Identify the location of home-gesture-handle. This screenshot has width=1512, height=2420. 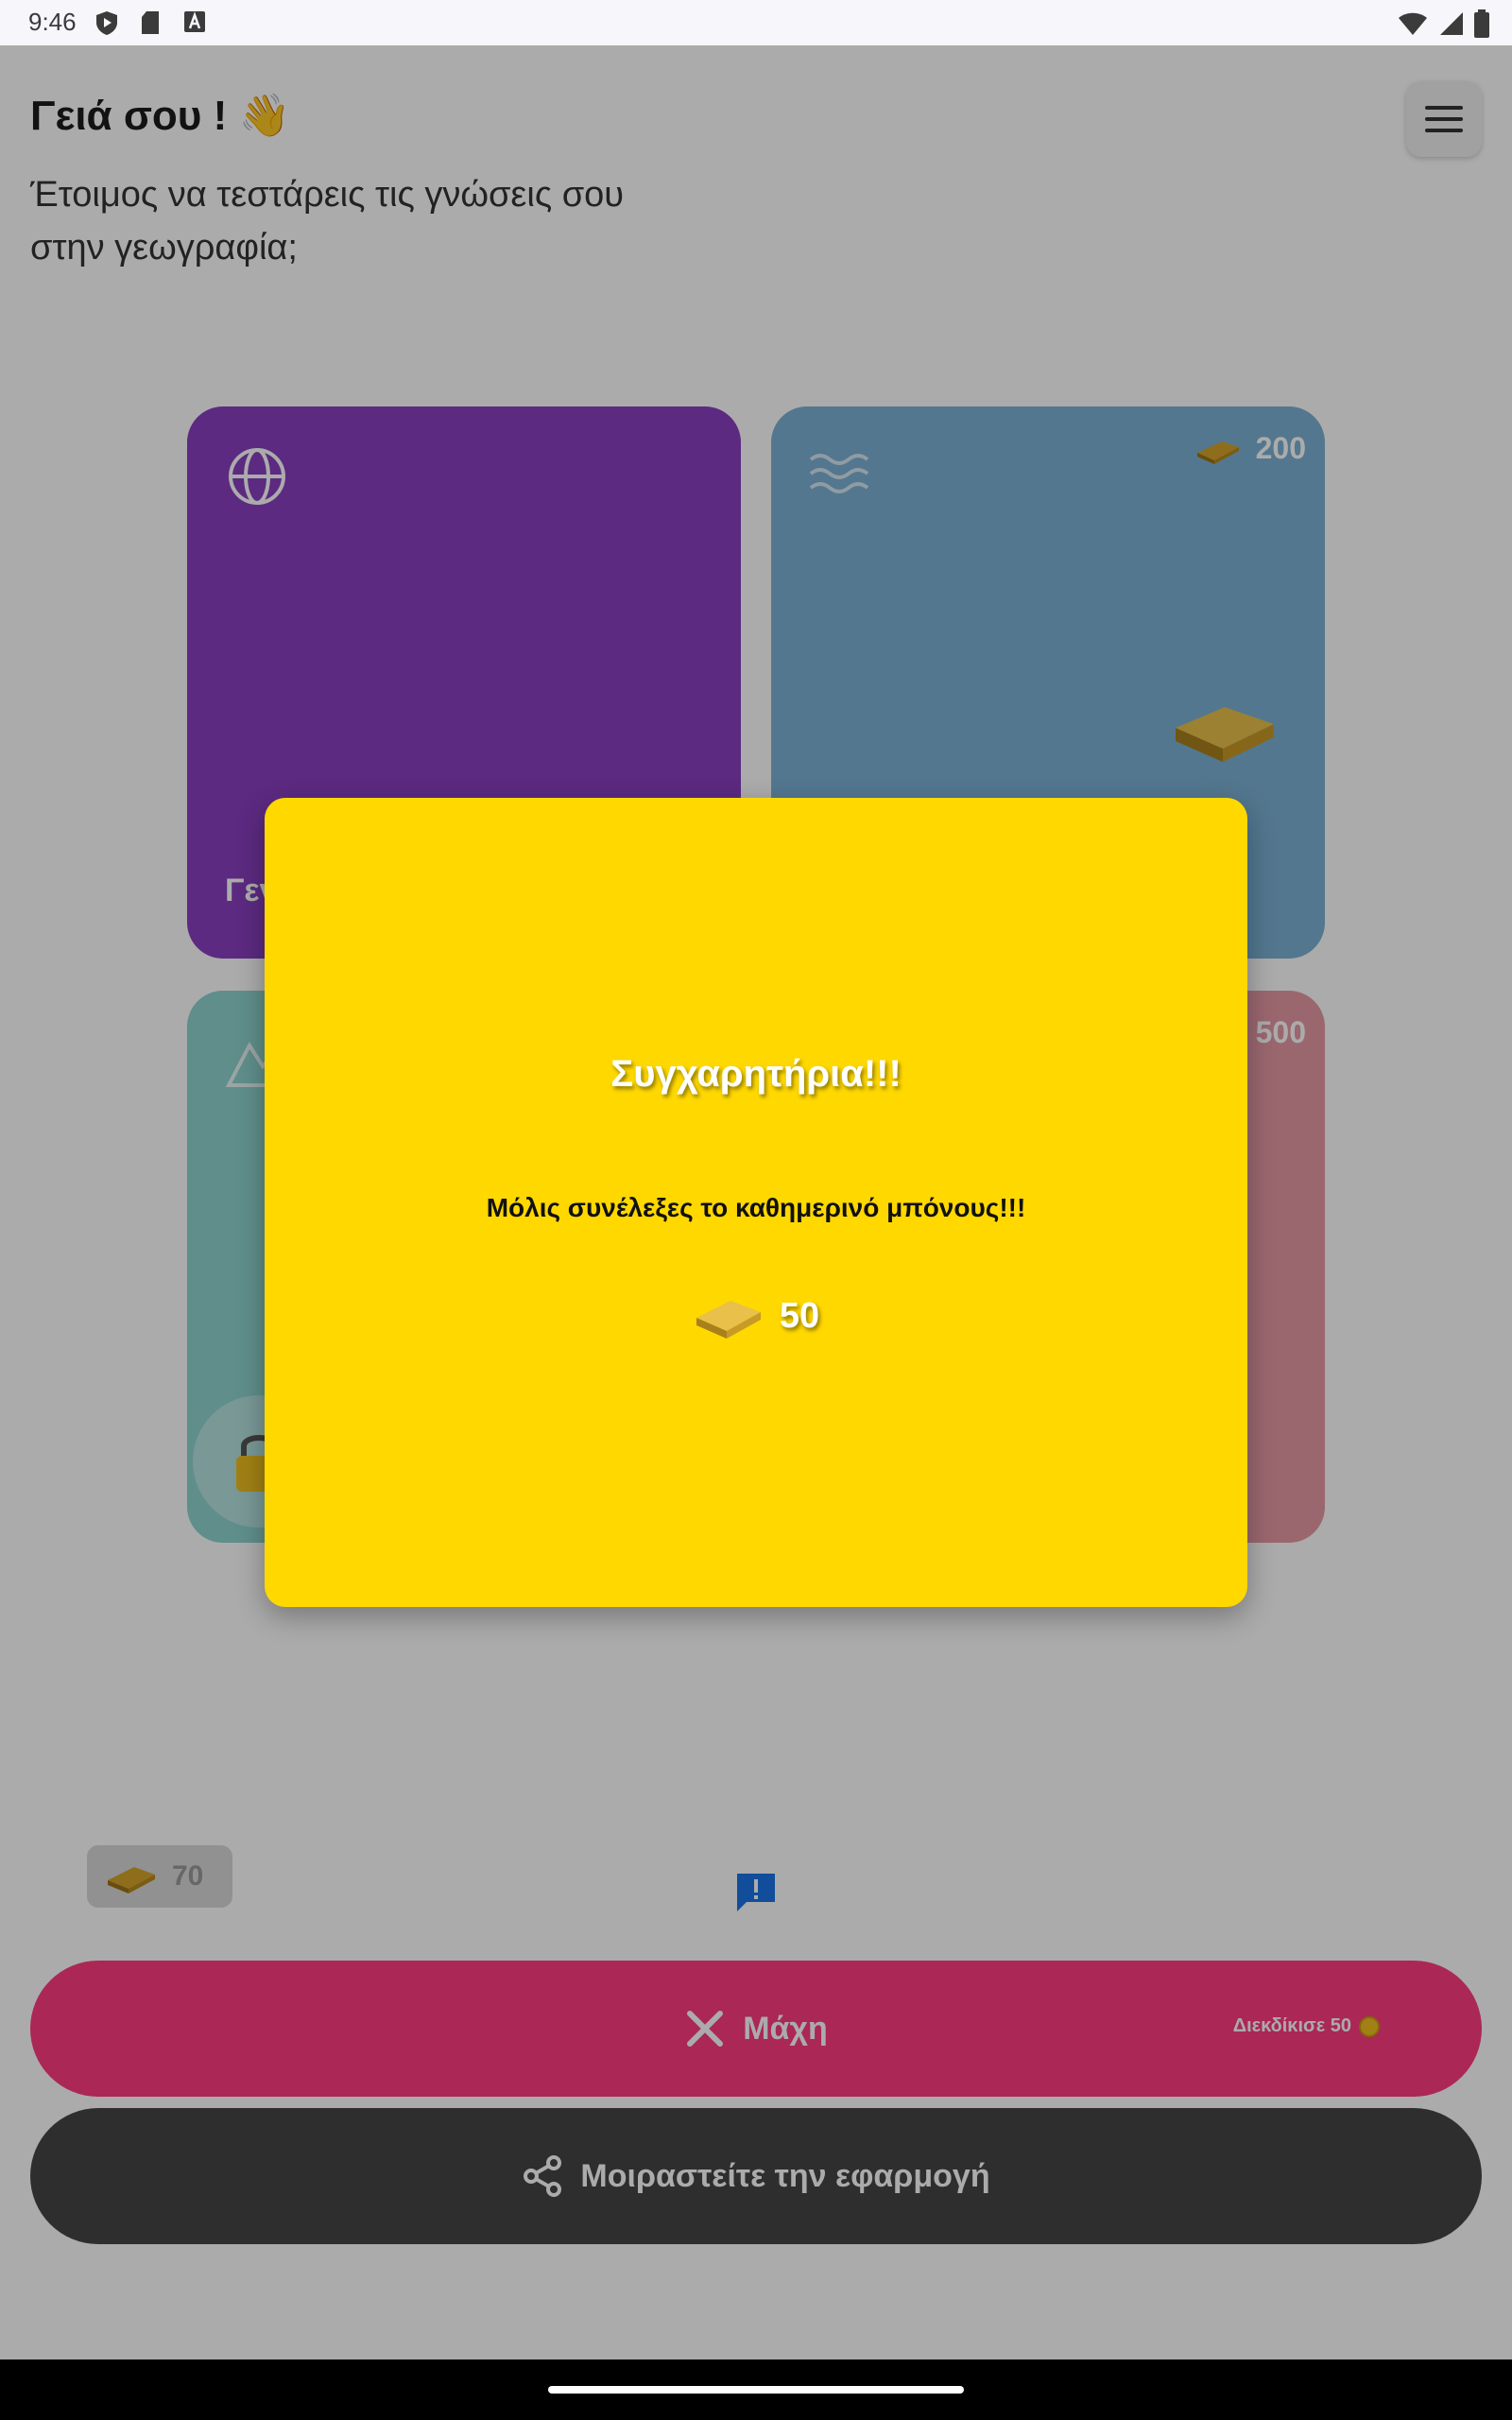
(756, 2390).